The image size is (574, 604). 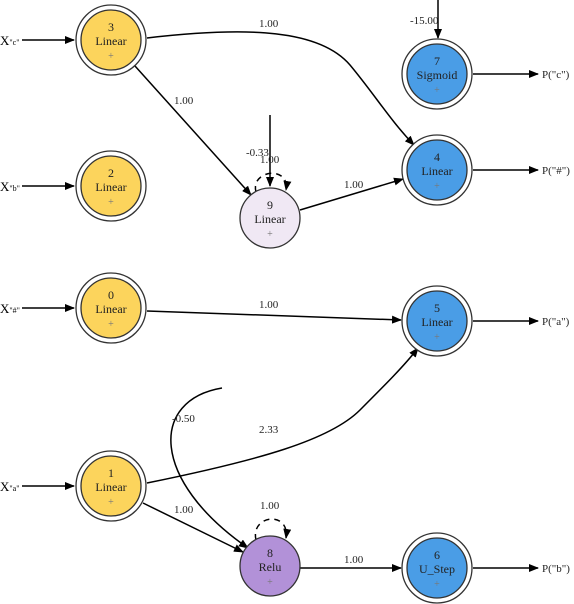 What do you see at coordinates (111, 173) in the screenshot?
I see `node-id: 2` at bounding box center [111, 173].